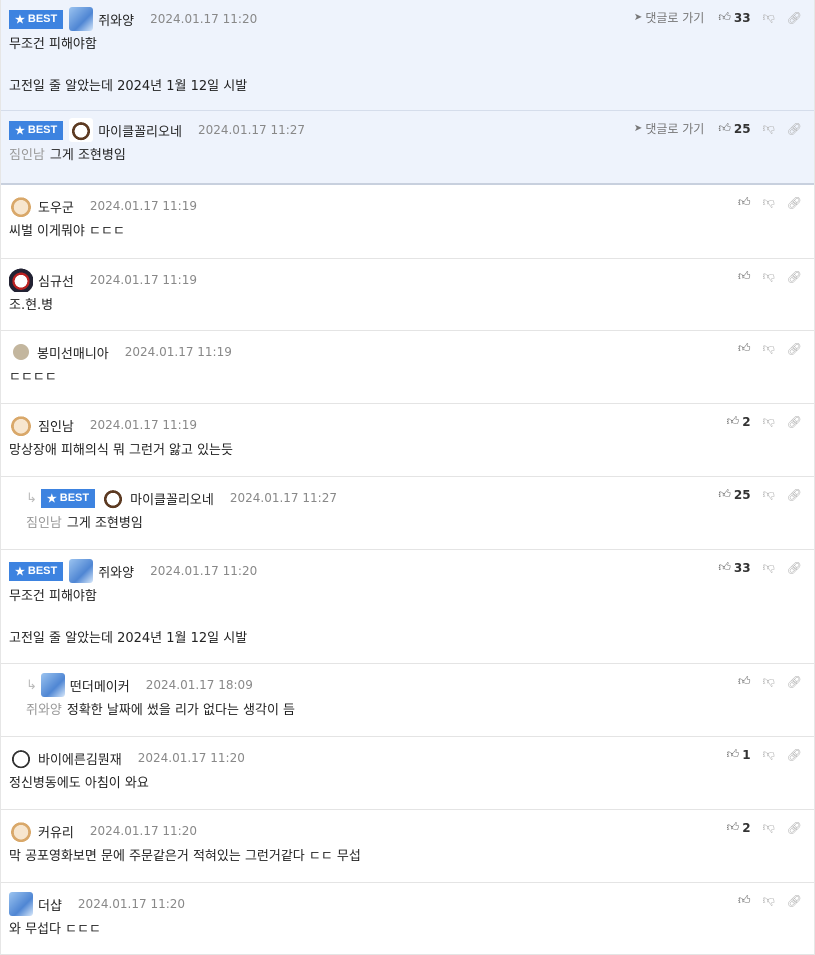 This screenshot has height=955, width=815. What do you see at coordinates (56, 206) in the screenshot?
I see `author-name: 도우군` at bounding box center [56, 206].